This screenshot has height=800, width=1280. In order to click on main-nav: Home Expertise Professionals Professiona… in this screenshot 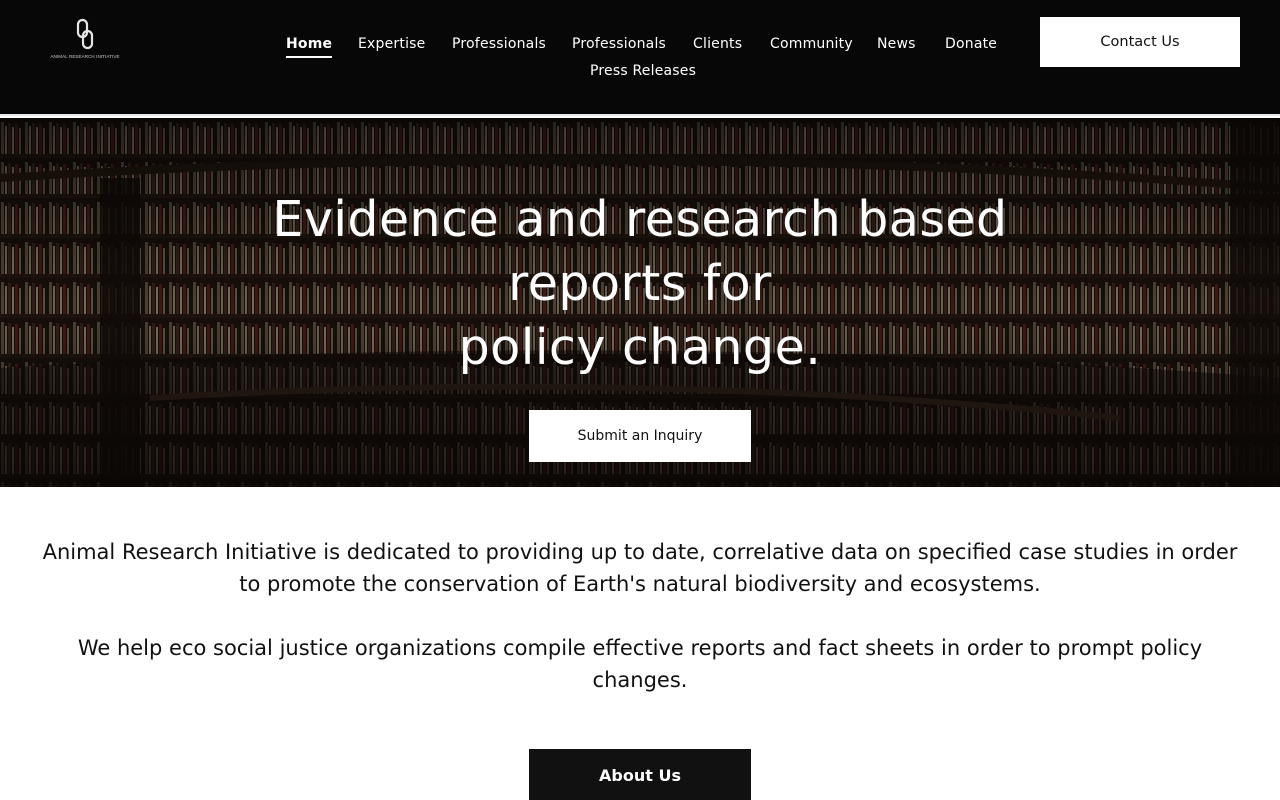, I will do `click(640, 66)`.